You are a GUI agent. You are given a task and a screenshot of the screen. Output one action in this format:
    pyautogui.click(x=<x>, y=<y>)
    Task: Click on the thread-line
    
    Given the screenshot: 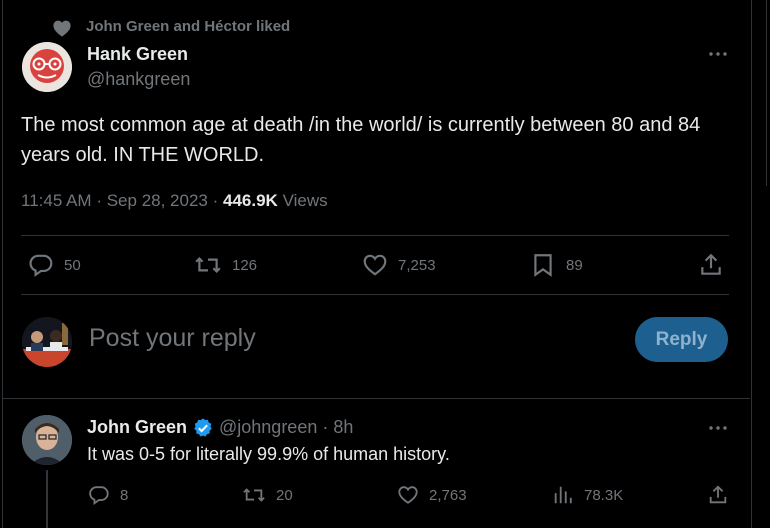 What is the action you would take?
    pyautogui.click(x=47, y=499)
    